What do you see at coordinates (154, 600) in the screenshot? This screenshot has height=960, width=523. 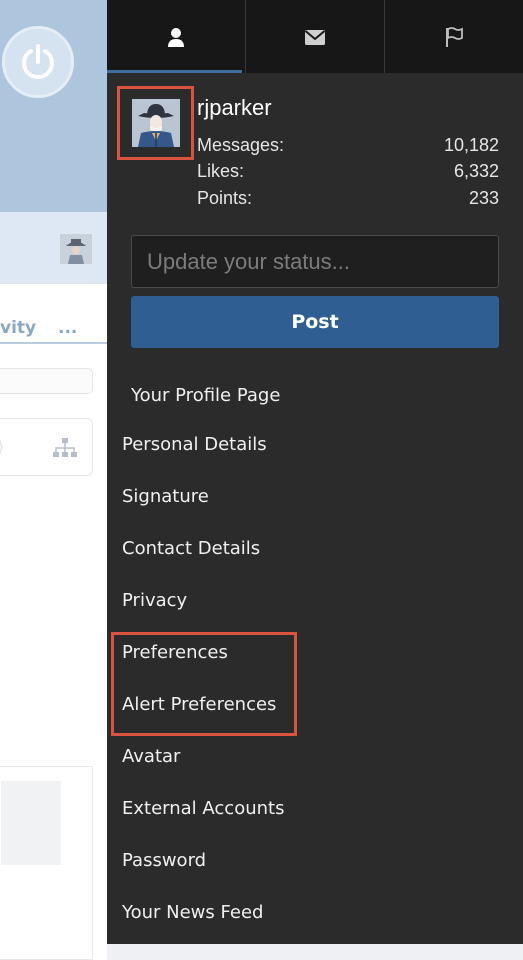 I see `menu-item-privacy: Privacy` at bounding box center [154, 600].